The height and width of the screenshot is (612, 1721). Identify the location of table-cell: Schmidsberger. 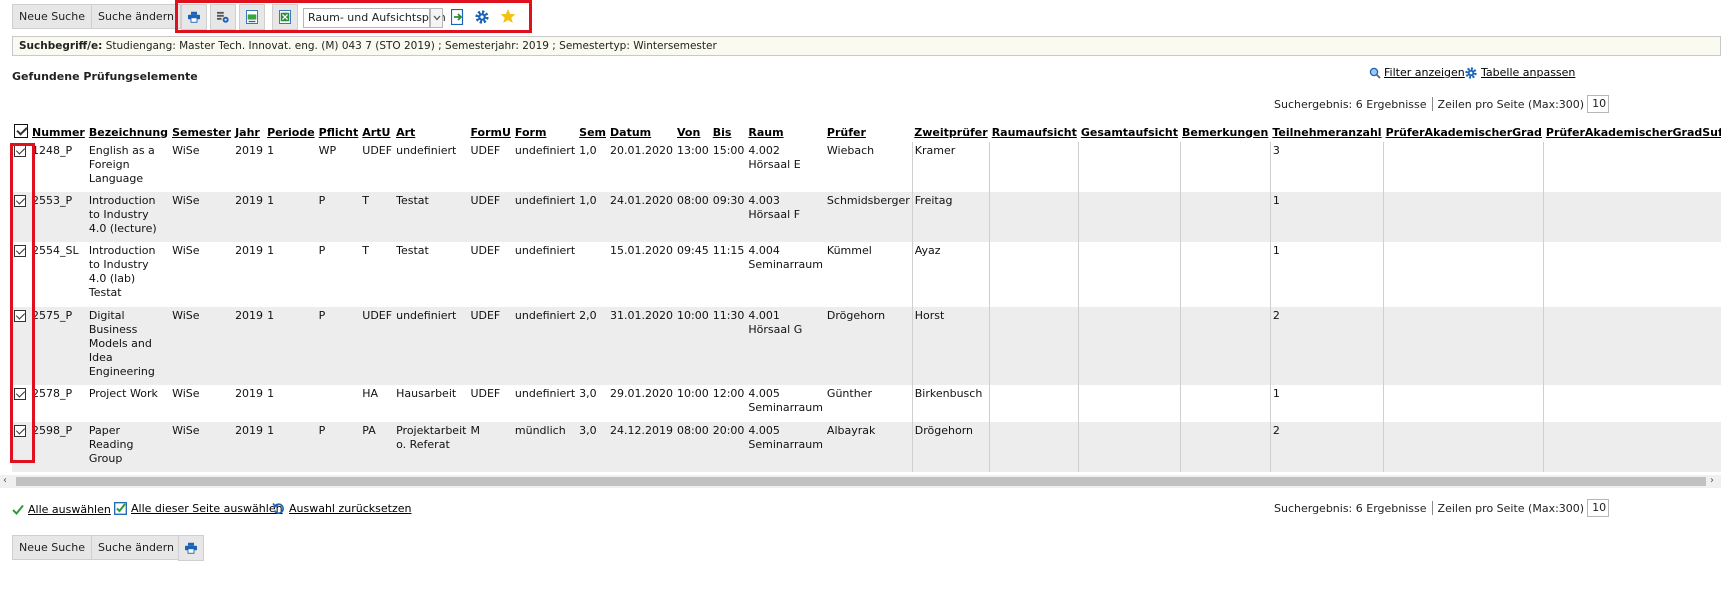
(868, 217).